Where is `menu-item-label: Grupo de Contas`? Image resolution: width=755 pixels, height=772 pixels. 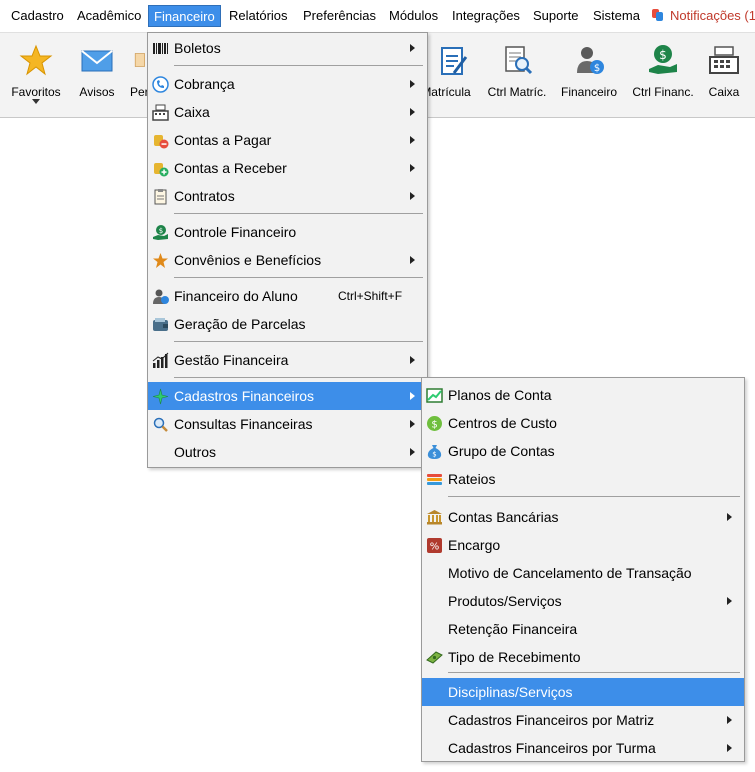
menu-item-label: Grupo de Contas is located at coordinates (501, 451).